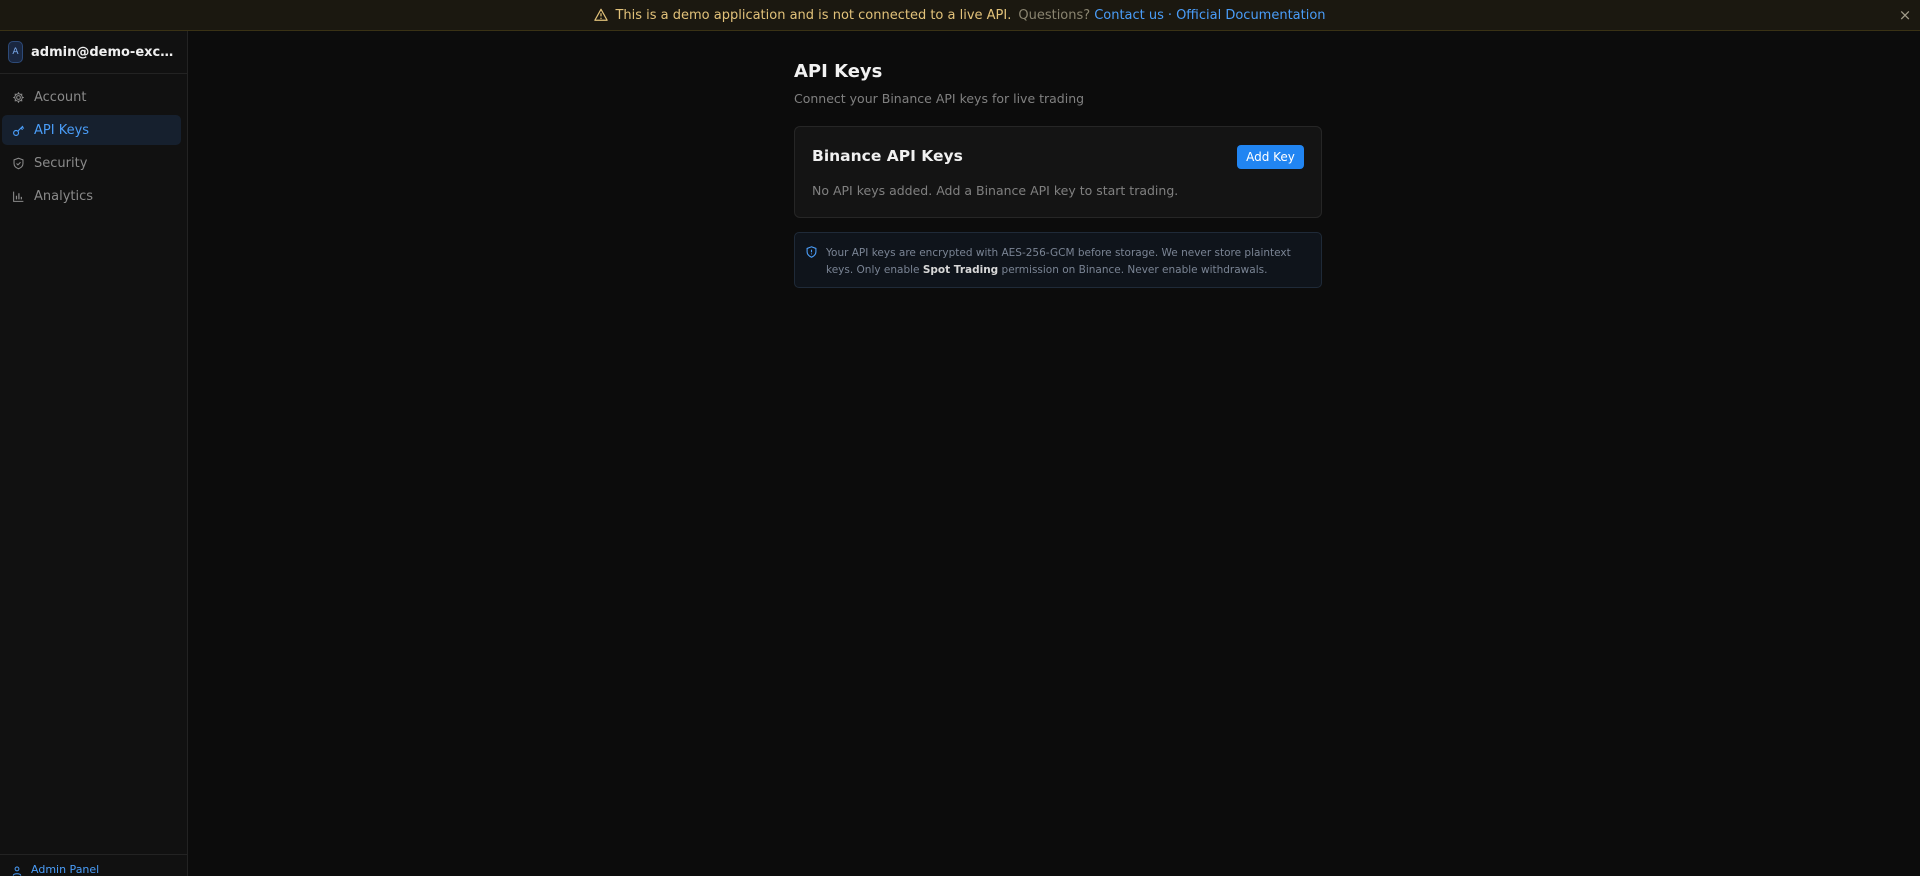 The height and width of the screenshot is (876, 1920). What do you see at coordinates (960, 270) in the screenshot?
I see `info-text-bold: Spot Trading` at bounding box center [960, 270].